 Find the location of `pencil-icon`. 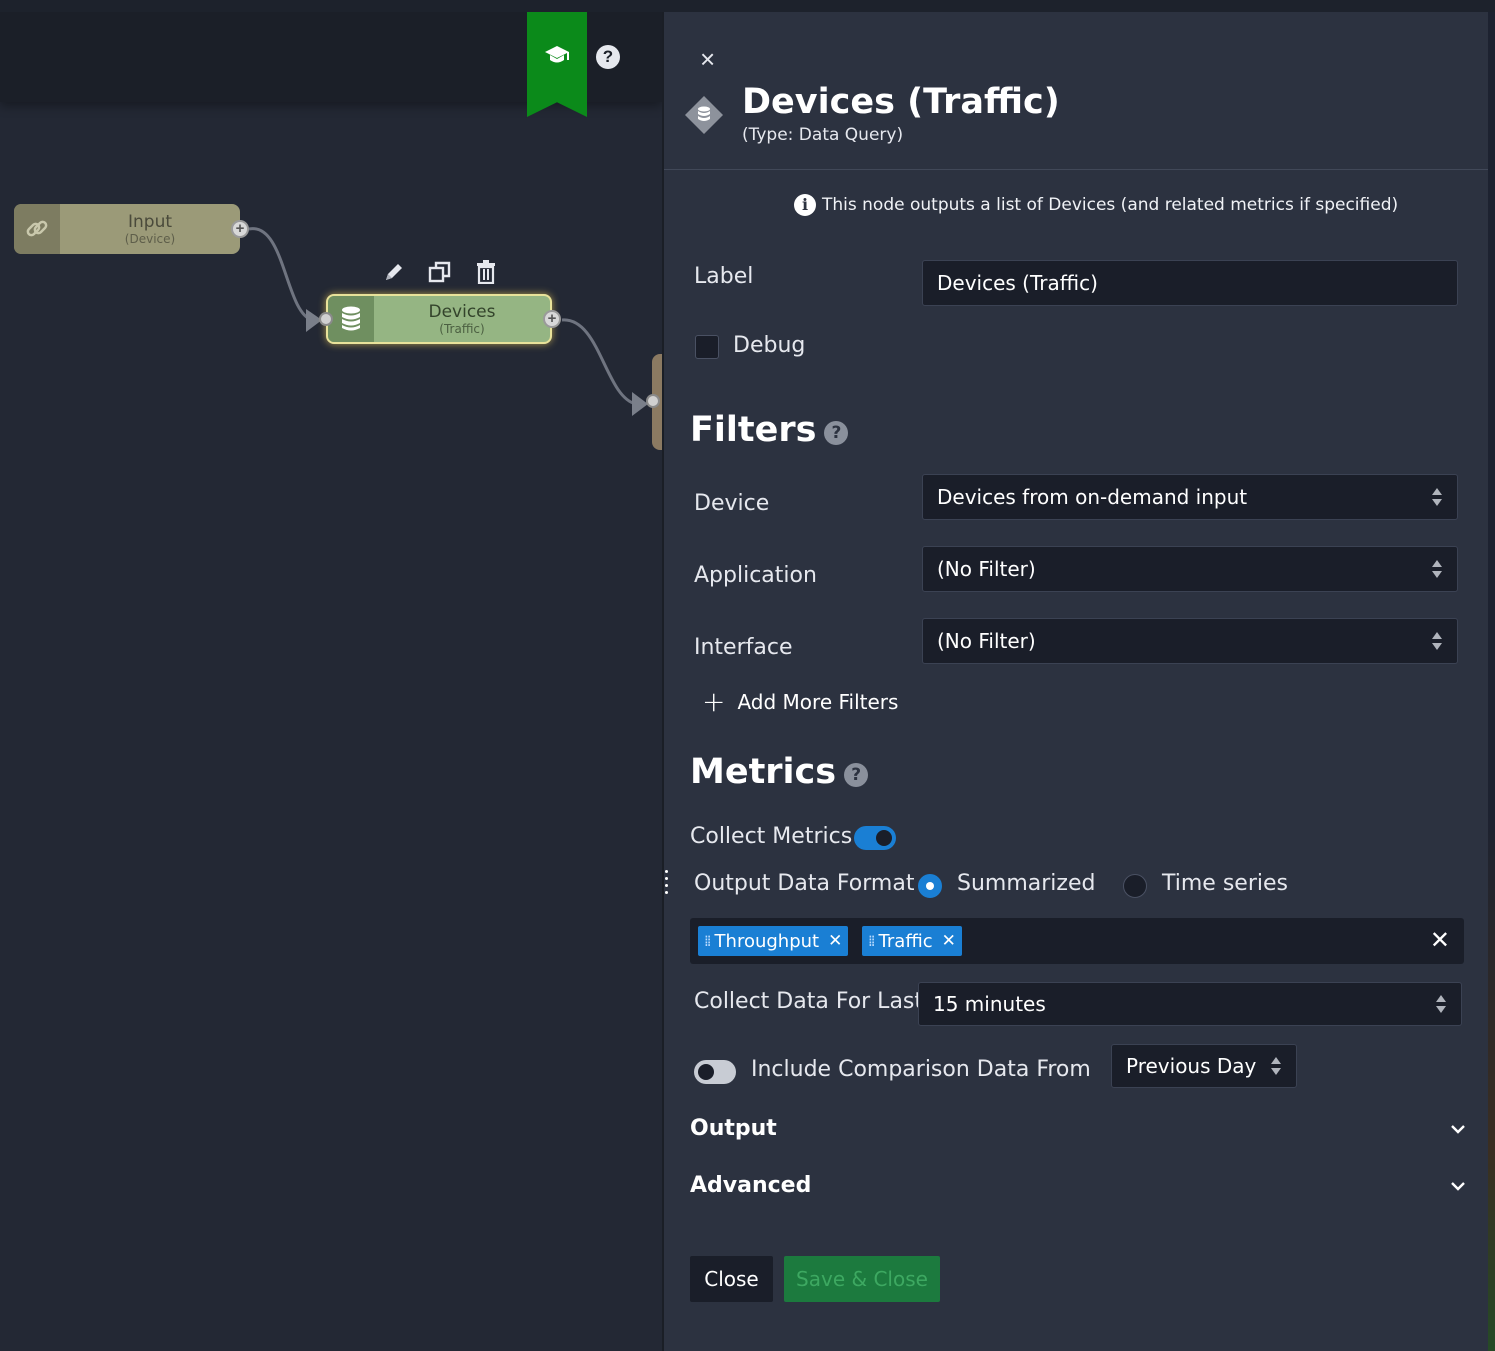

pencil-icon is located at coordinates (394, 272).